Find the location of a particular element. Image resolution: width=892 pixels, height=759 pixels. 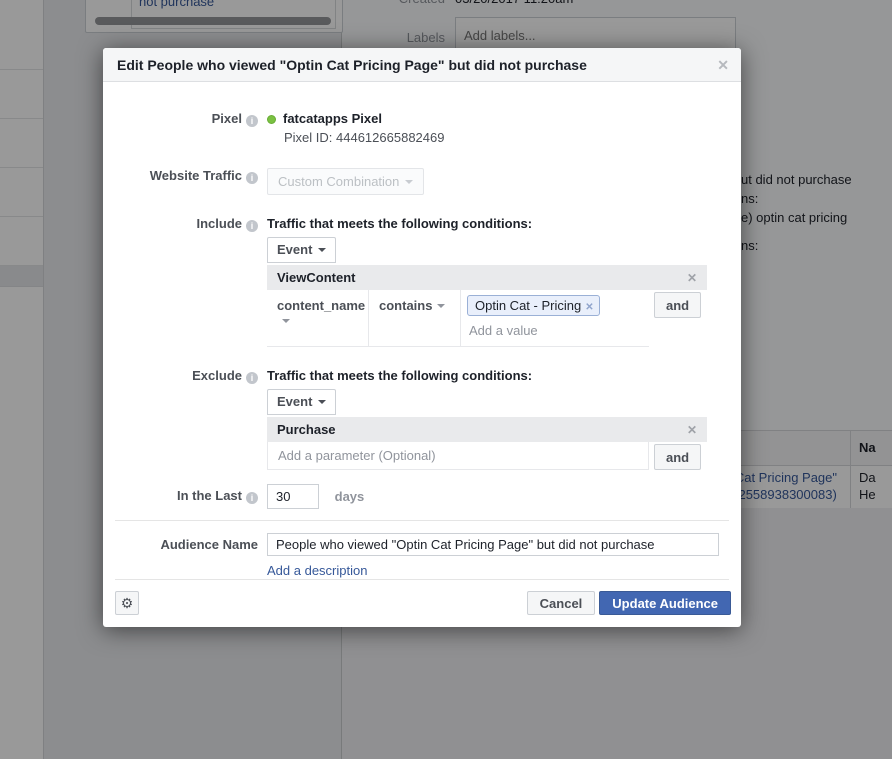

remove-token-icon: ✕ is located at coordinates (589, 307).